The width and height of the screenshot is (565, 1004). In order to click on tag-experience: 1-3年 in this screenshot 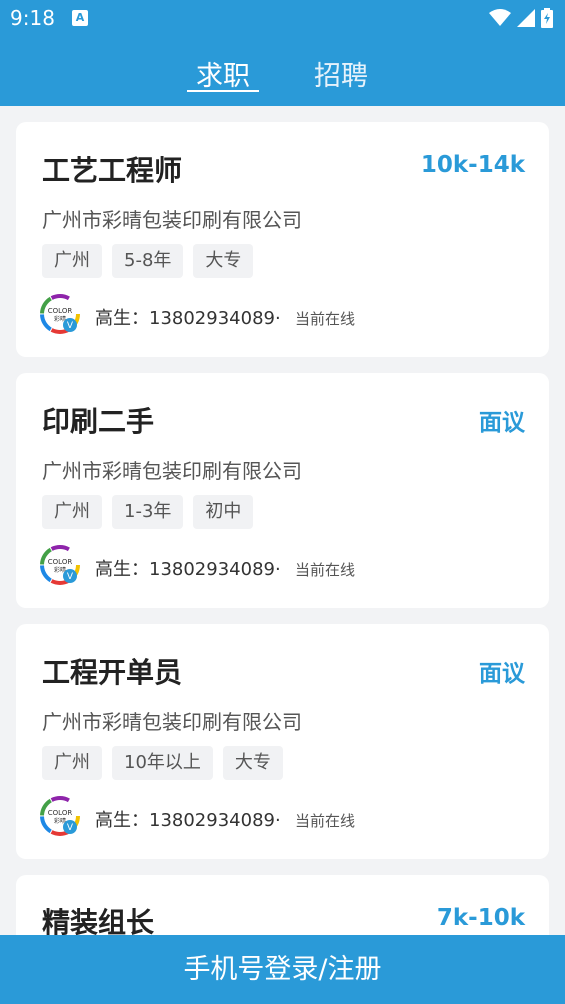, I will do `click(148, 512)`.